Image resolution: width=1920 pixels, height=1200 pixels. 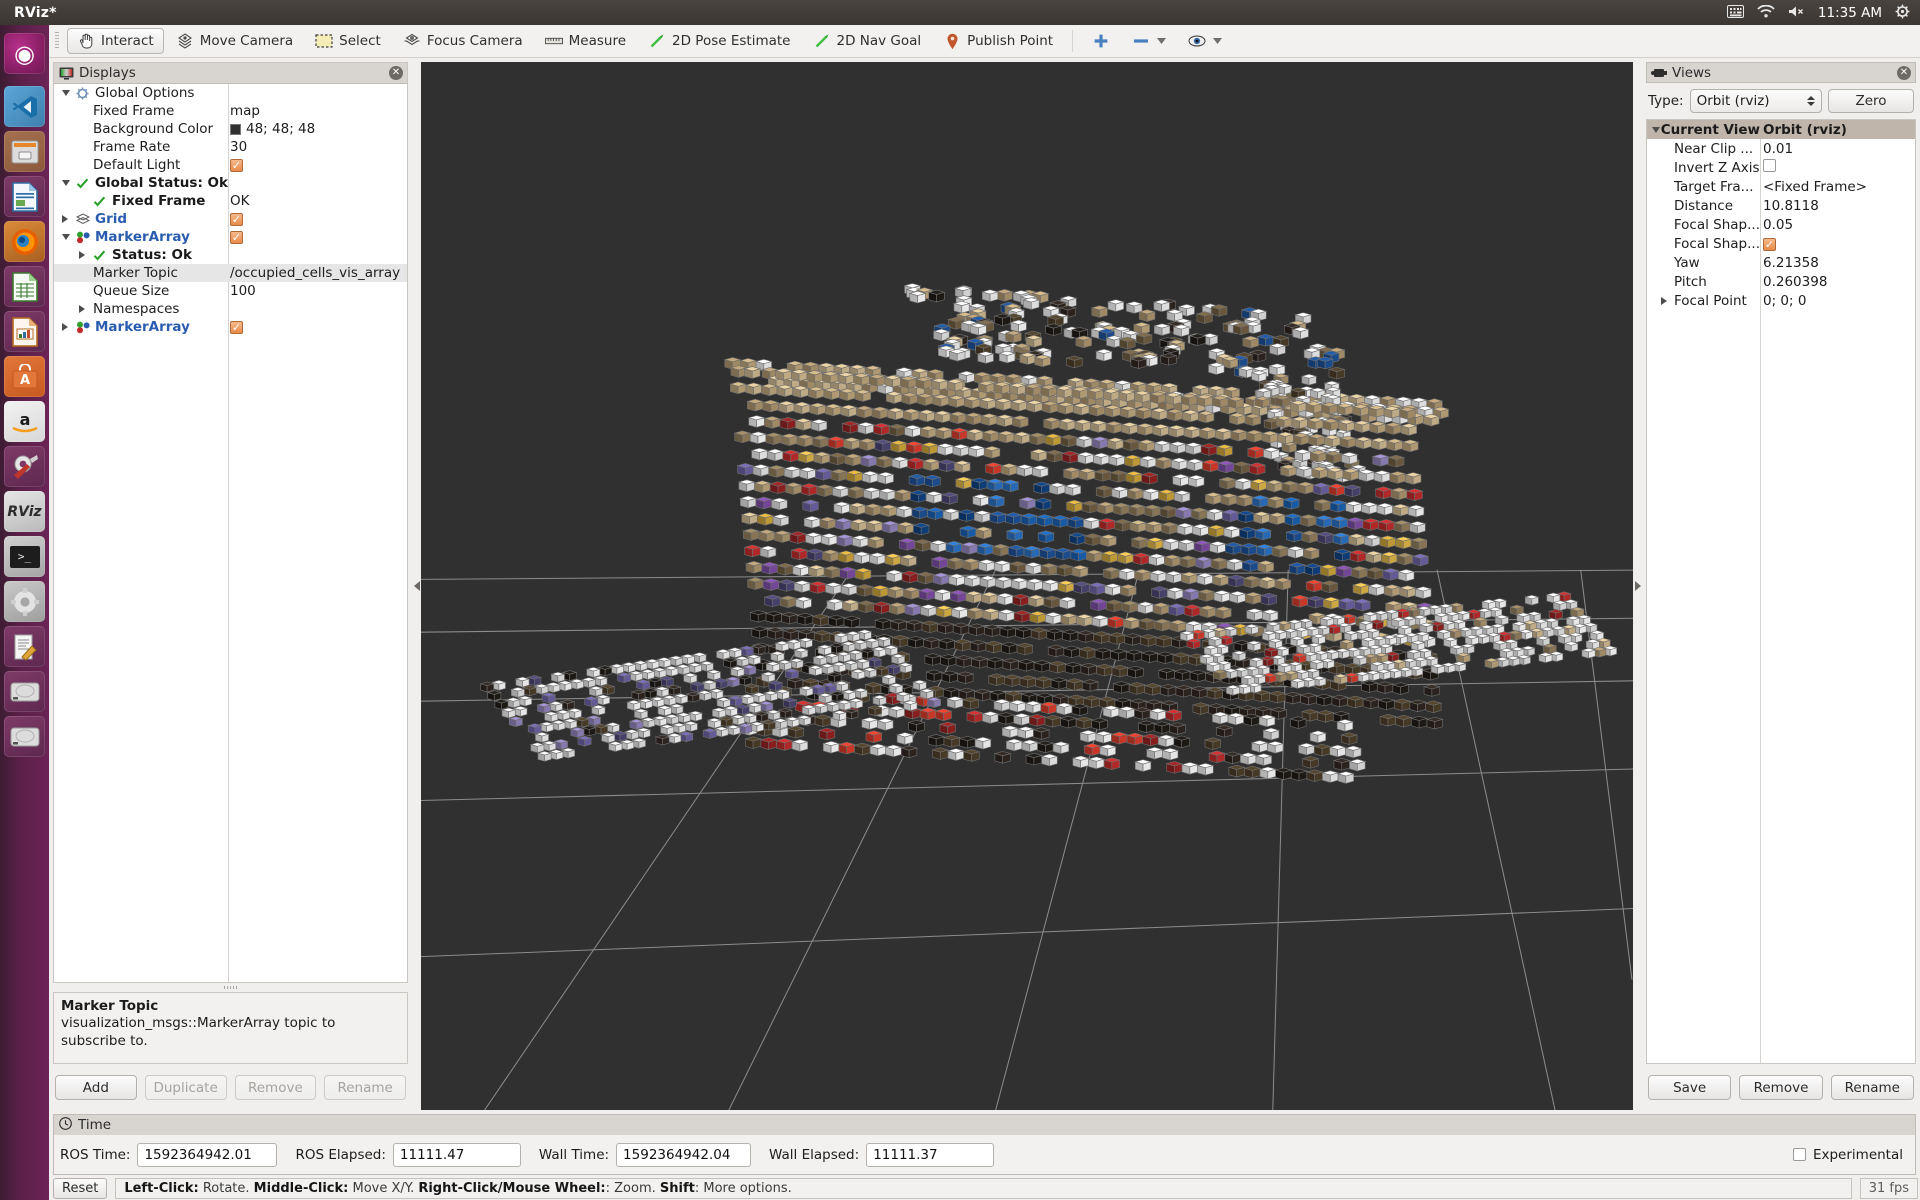 I want to click on launcher-item-ubuntu-dash: ◉, so click(x=24, y=53).